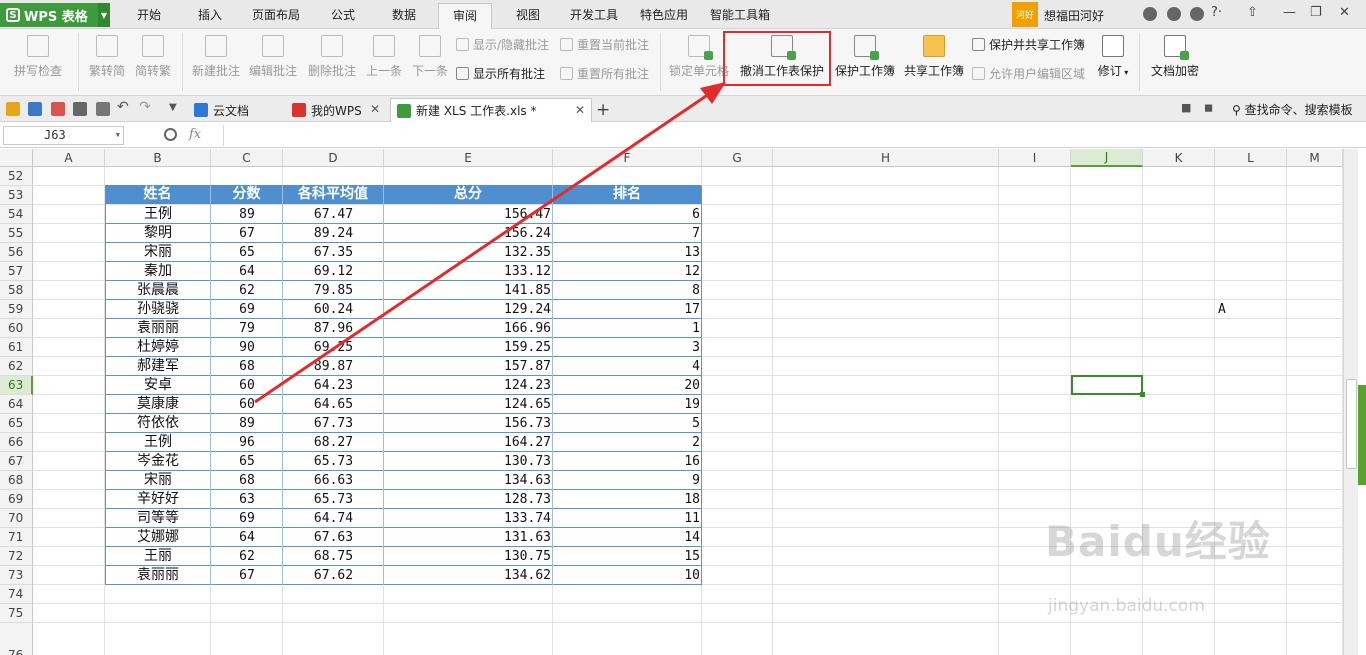 This screenshot has height=655, width=1366. I want to click on reset-all-comments-button: 重置所有批注, so click(604, 73).